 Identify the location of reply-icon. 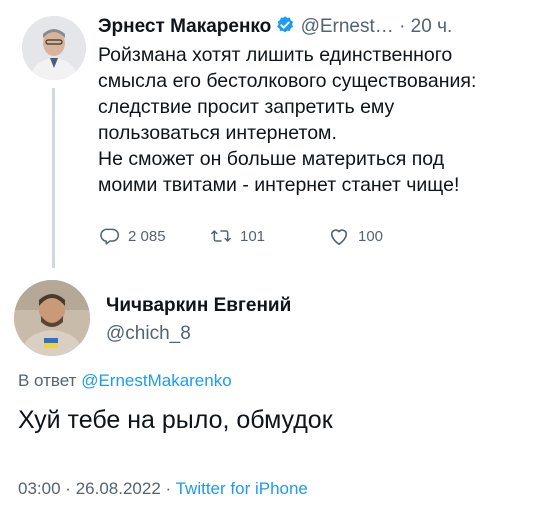
(110, 236).